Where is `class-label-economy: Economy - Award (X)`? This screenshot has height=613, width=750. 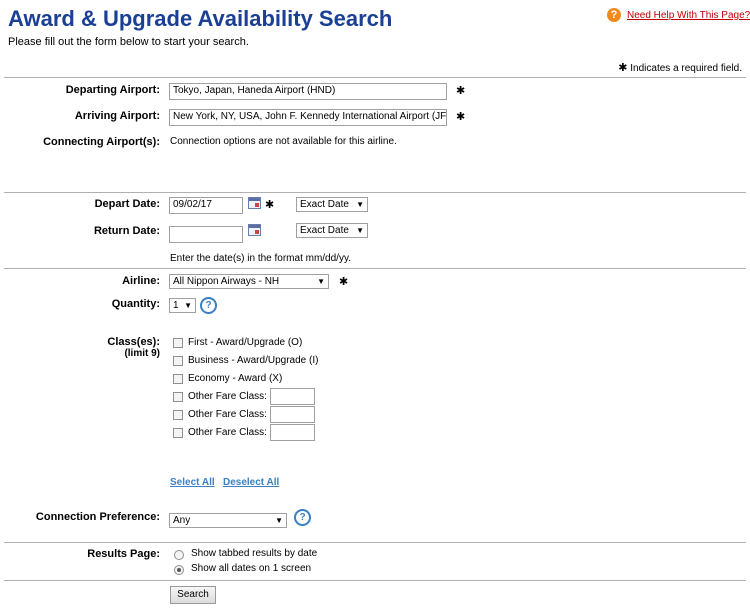 class-label-economy: Economy - Award (X) is located at coordinates (235, 378).